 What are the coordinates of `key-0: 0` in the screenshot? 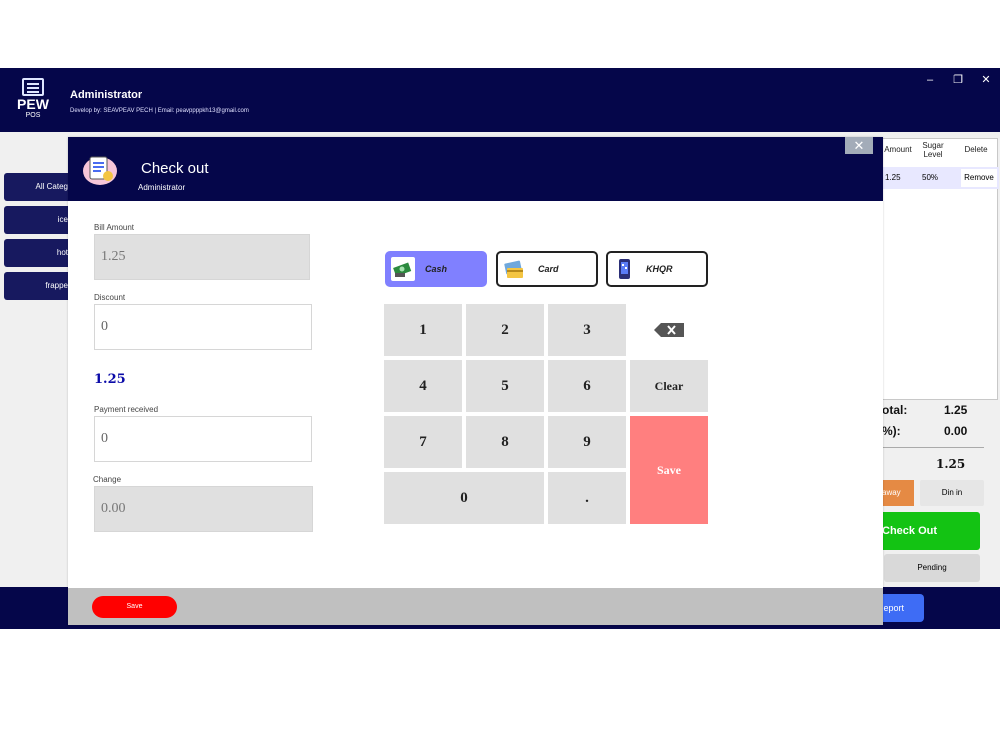 It's located at (464, 498).